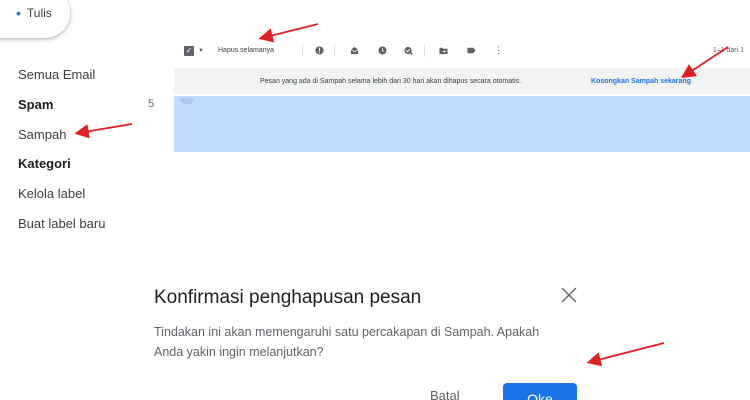 The width and height of the screenshot is (750, 400). I want to click on spam-count-badge: 5, so click(151, 104).